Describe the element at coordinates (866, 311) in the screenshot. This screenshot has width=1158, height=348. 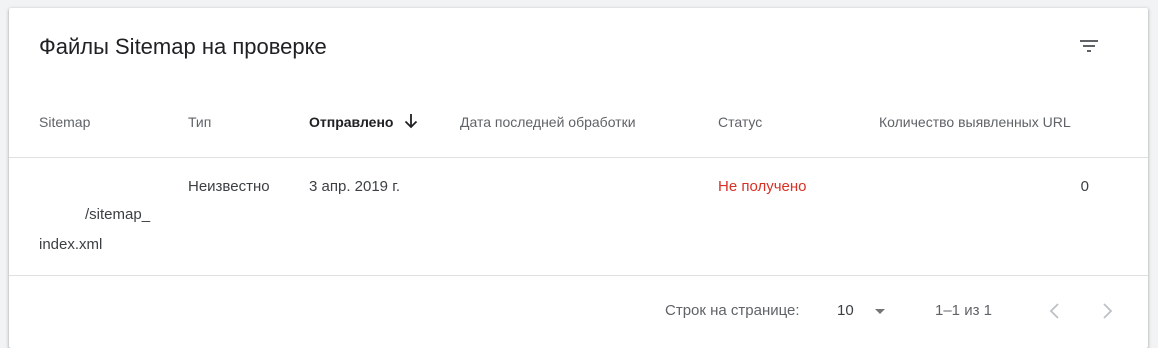
I see `rows-per-page-select: 10` at that location.